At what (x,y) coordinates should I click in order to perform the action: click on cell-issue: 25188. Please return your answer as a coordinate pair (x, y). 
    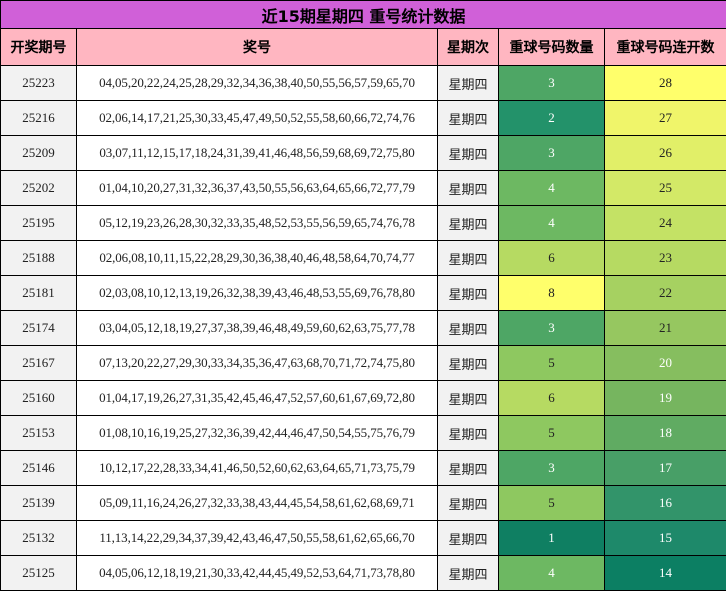
    Looking at the image, I should click on (39, 258).